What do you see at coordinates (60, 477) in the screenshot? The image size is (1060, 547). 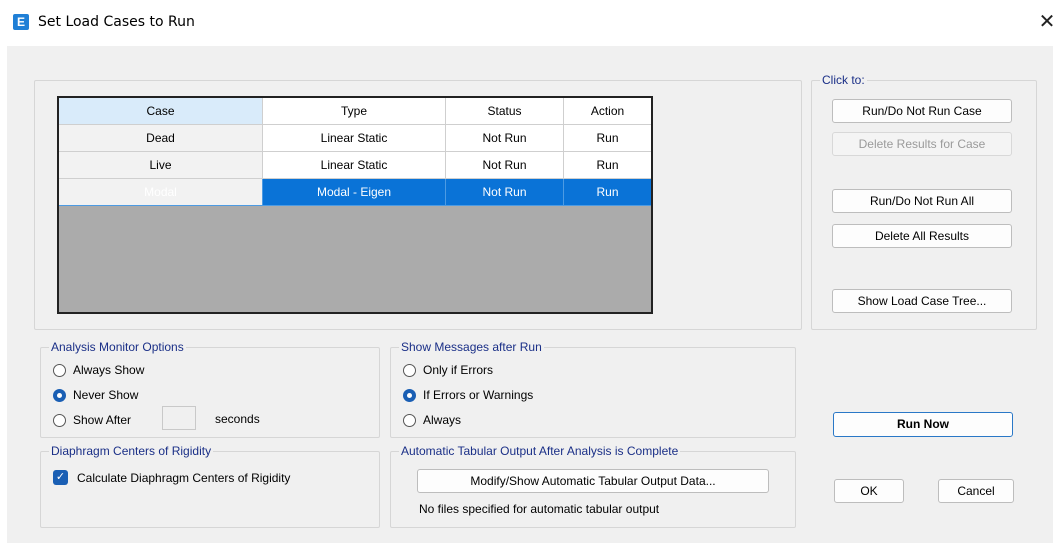 I see `checkbox-checked-icon: ✓` at bounding box center [60, 477].